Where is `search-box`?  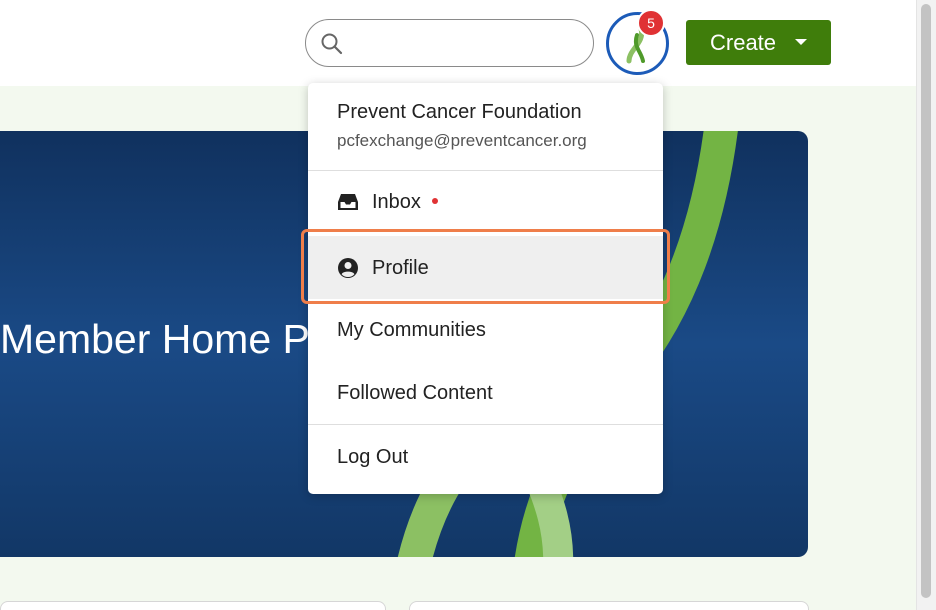
search-box is located at coordinates (449, 43).